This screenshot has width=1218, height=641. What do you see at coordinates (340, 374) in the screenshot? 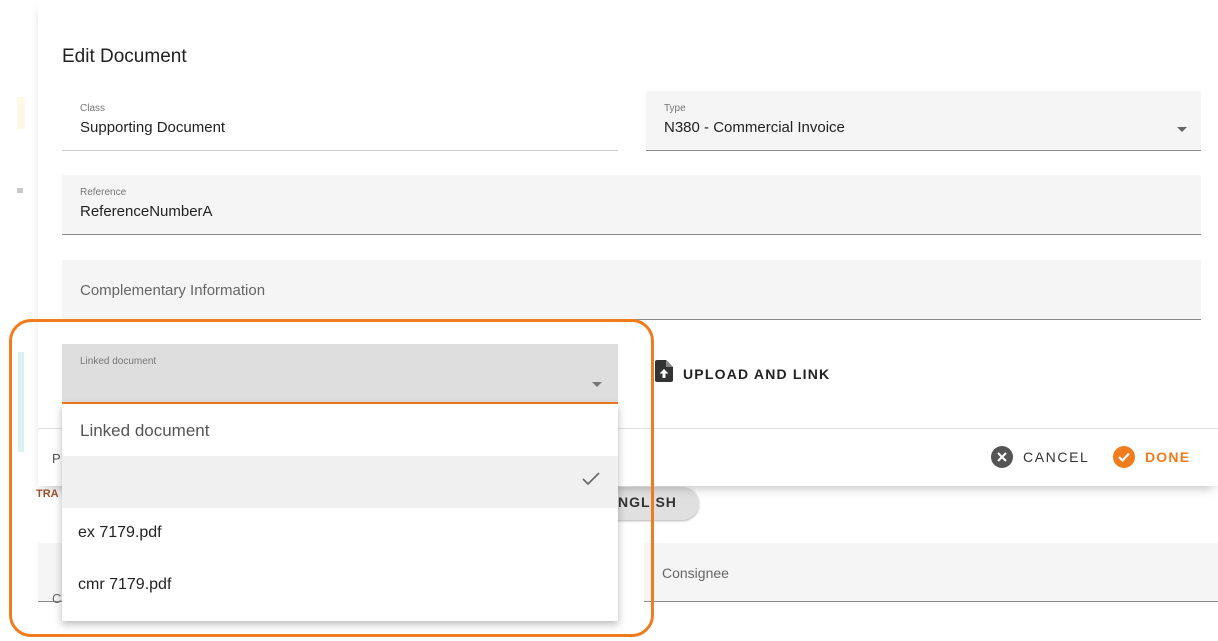
I see `linked-document-select: Linked document` at bounding box center [340, 374].